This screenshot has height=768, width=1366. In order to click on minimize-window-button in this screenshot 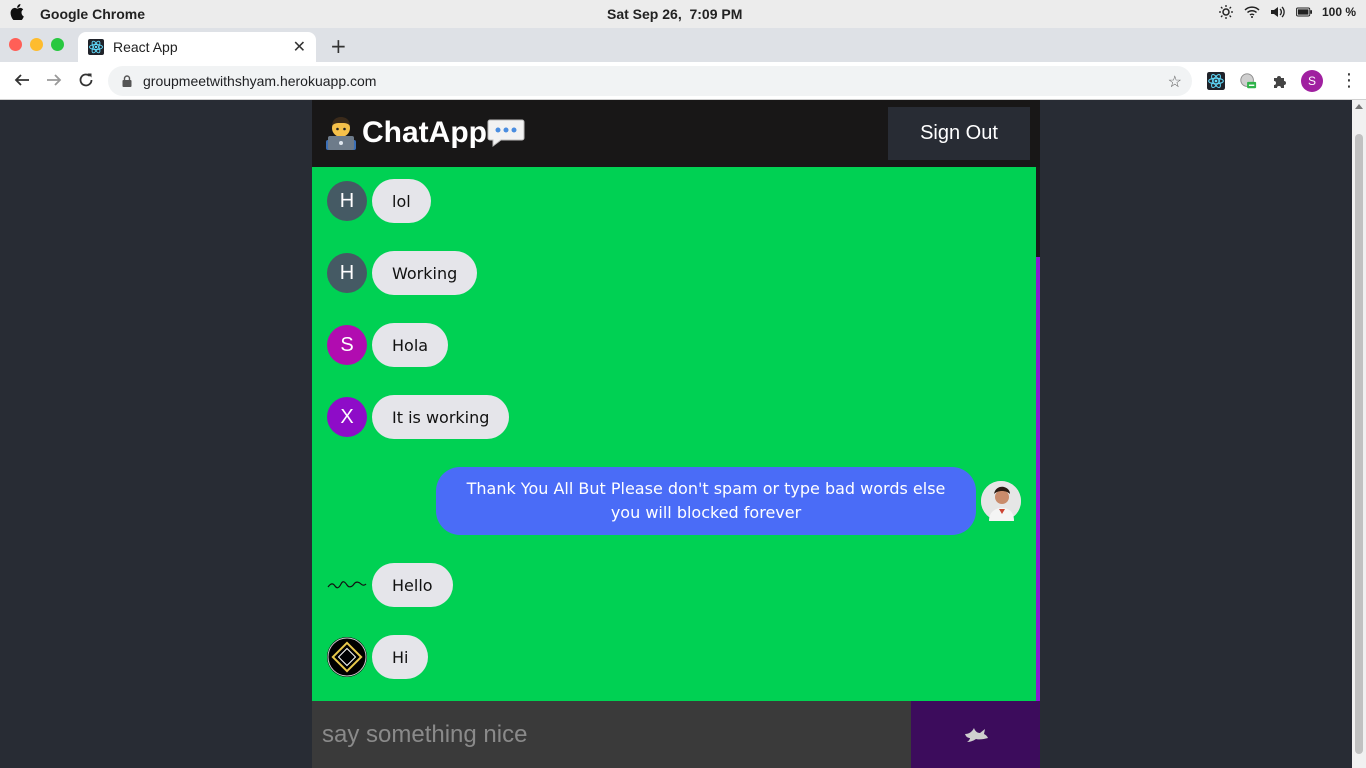, I will do `click(36, 44)`.